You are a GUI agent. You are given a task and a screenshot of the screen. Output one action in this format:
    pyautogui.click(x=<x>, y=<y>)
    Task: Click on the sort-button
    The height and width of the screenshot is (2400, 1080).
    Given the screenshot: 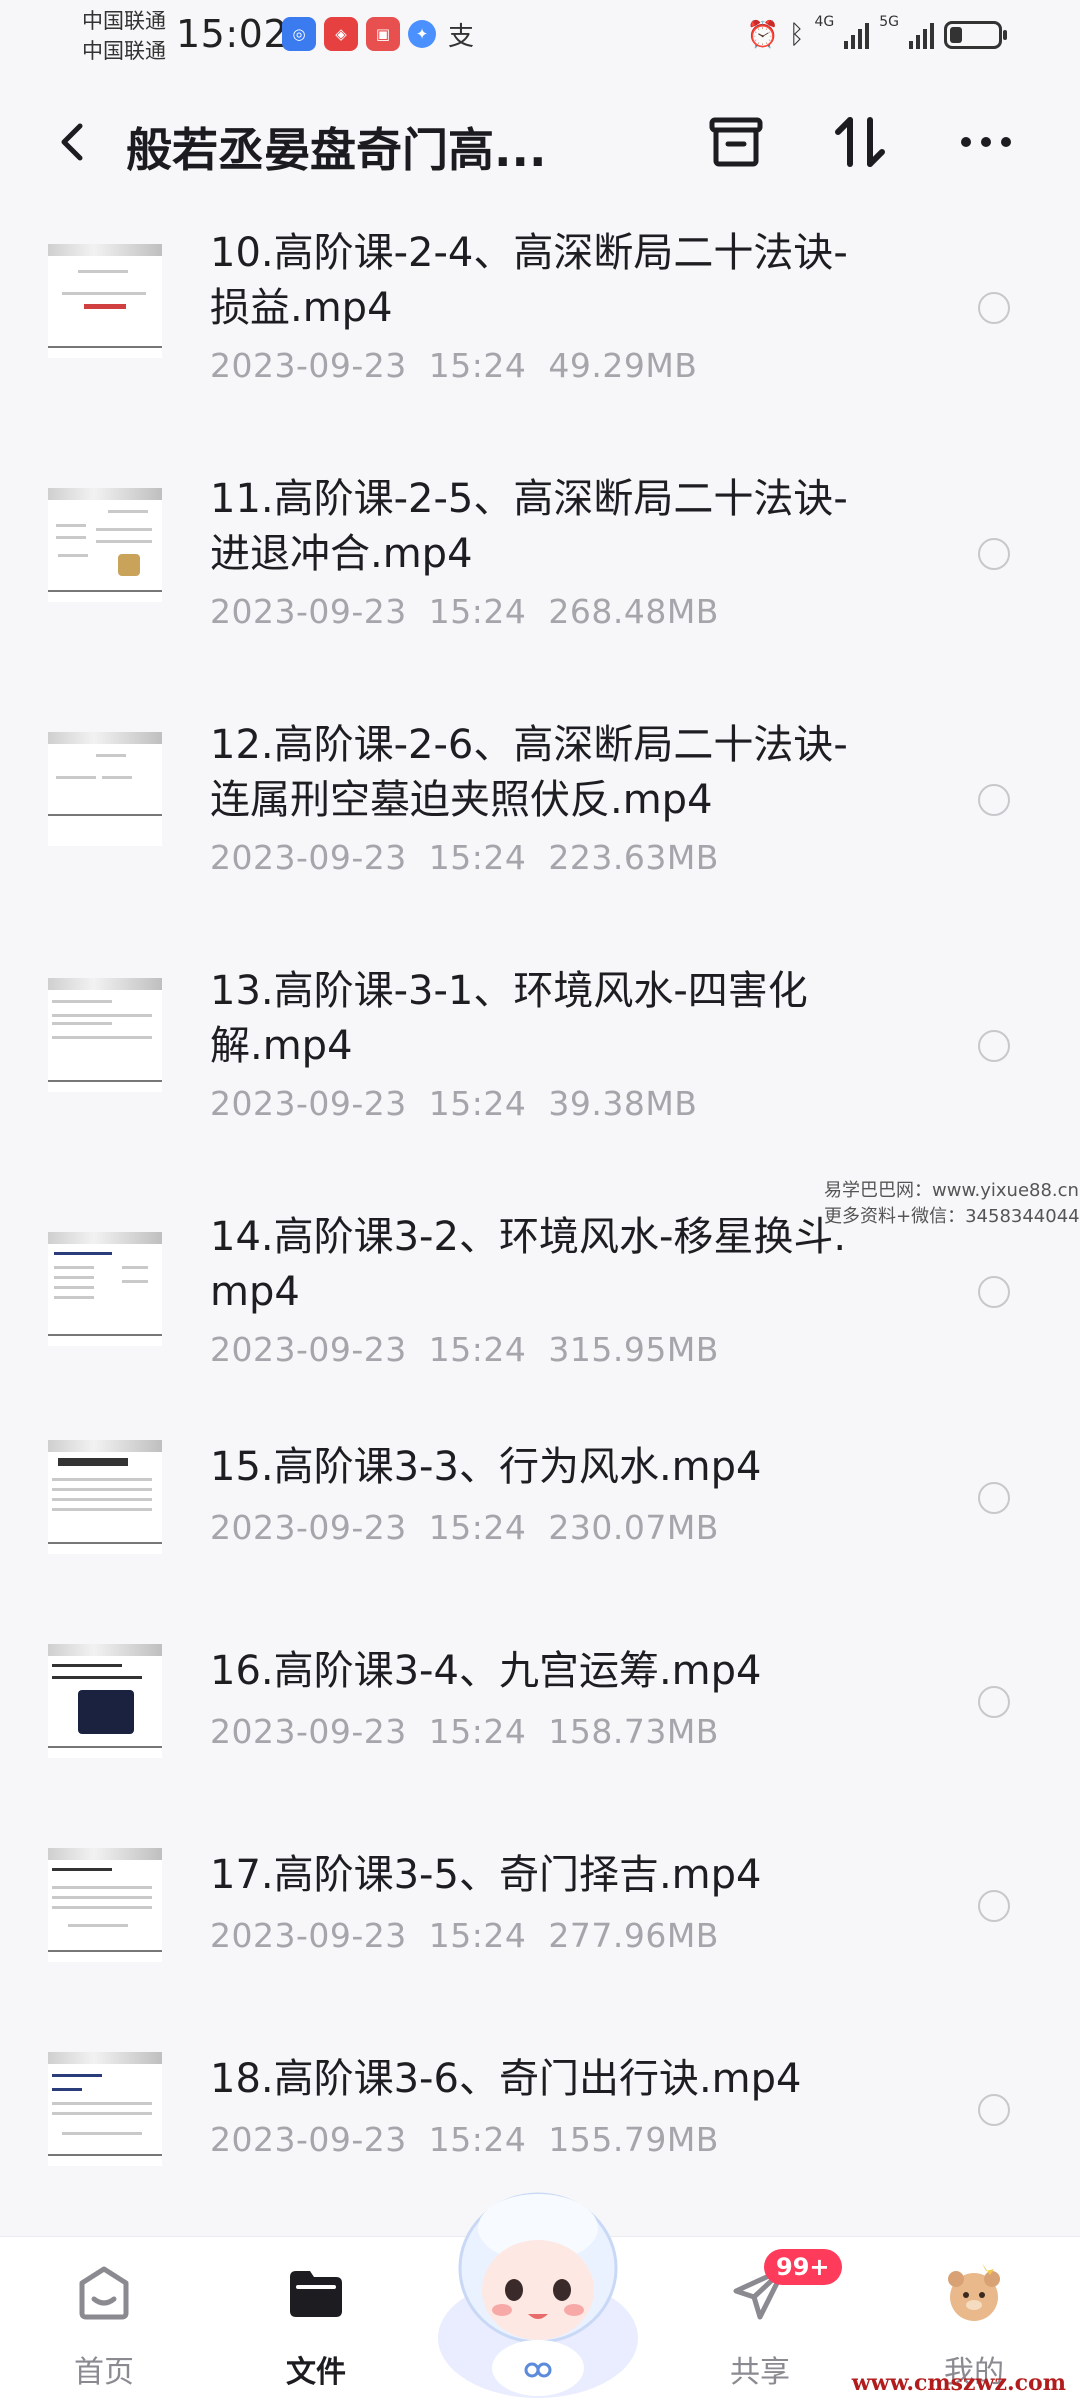 What is the action you would take?
    pyautogui.click(x=860, y=142)
    